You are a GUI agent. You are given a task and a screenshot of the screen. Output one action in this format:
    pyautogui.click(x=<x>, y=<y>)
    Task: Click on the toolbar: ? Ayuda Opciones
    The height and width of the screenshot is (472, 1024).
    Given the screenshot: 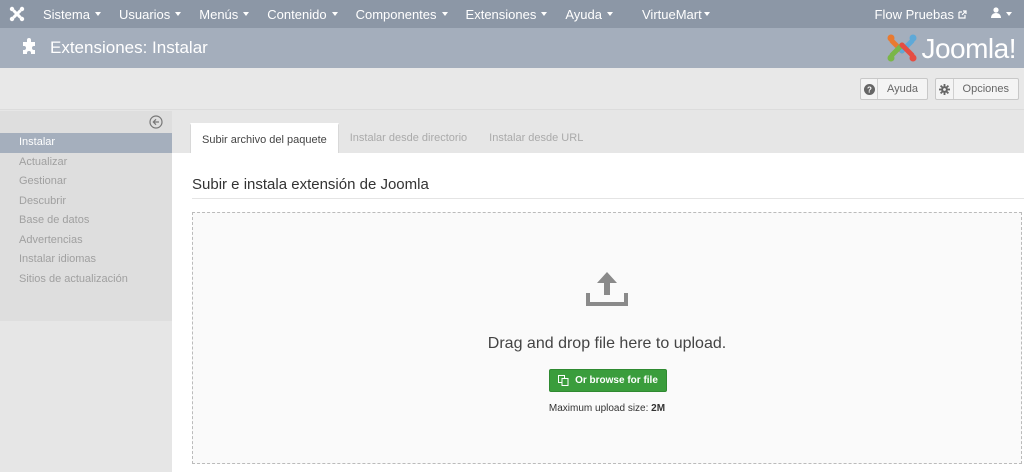 What is the action you would take?
    pyautogui.click(x=512, y=89)
    